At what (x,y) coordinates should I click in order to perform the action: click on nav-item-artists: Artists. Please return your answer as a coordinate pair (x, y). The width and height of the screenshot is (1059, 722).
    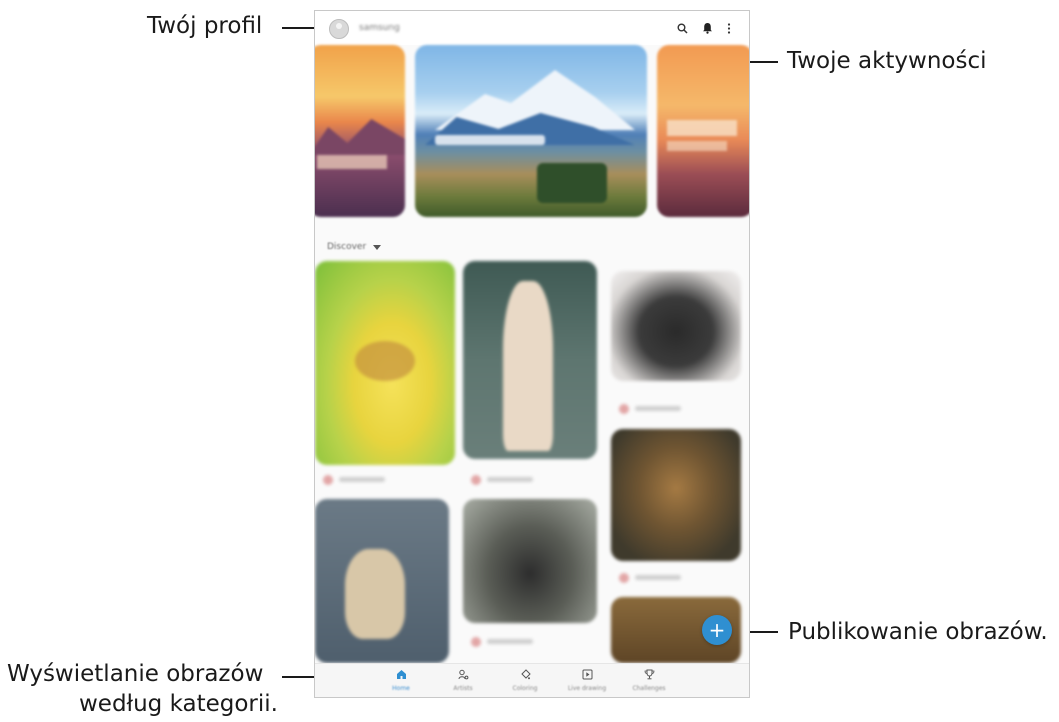
    Looking at the image, I should click on (463, 680).